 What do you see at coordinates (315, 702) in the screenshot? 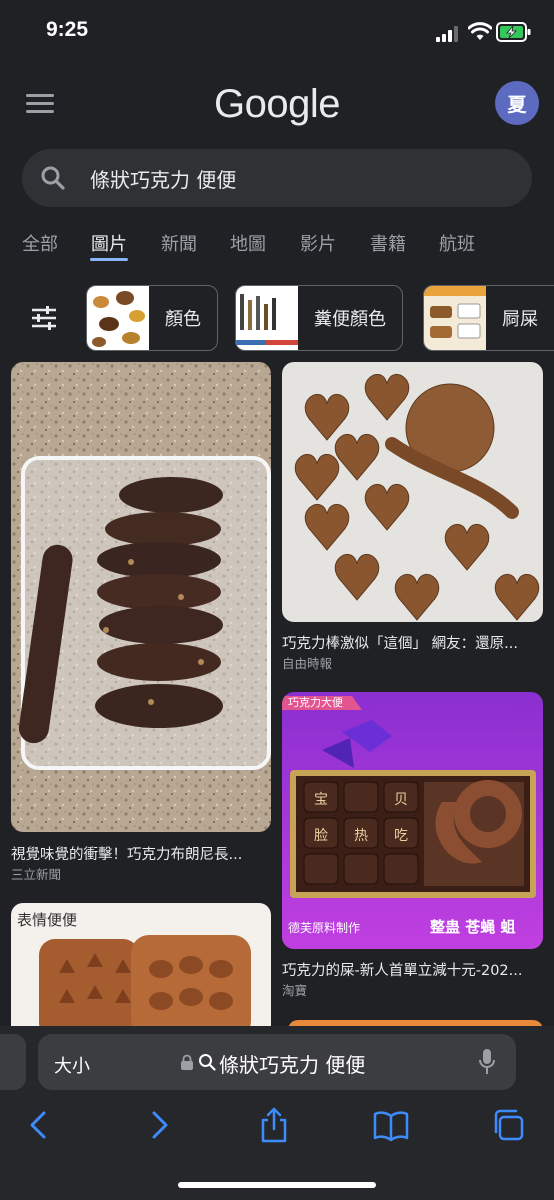
I see `banner-text: 巧克力大便` at bounding box center [315, 702].